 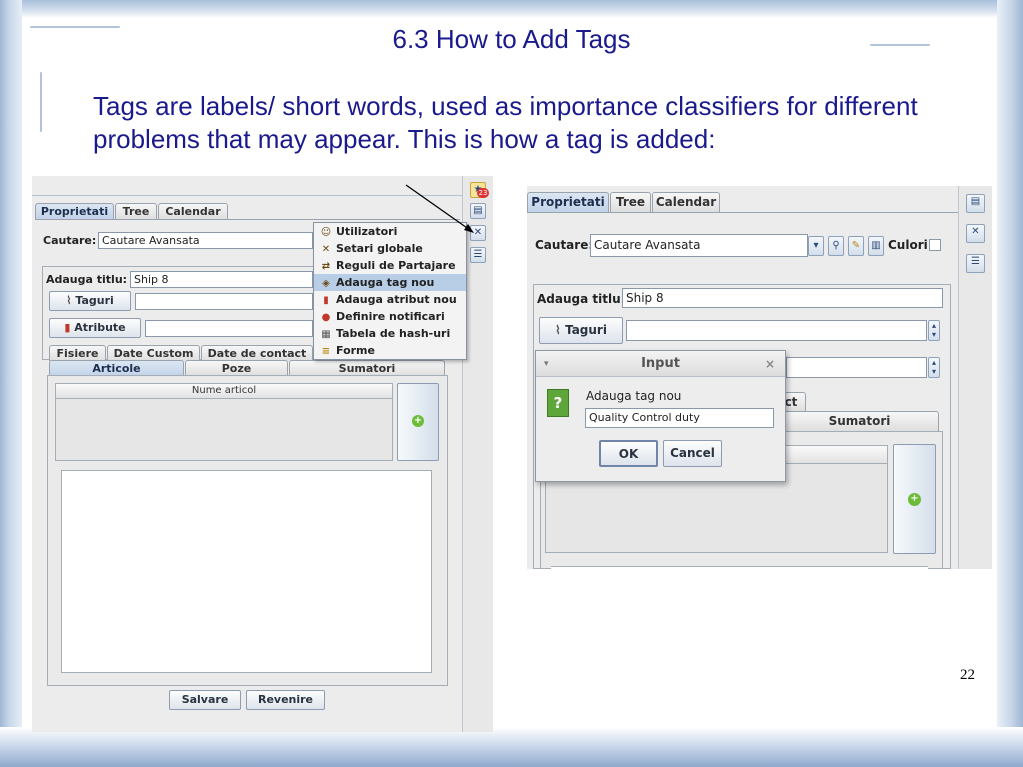 I want to click on tab-date-custom: Date Custom, so click(x=153, y=353).